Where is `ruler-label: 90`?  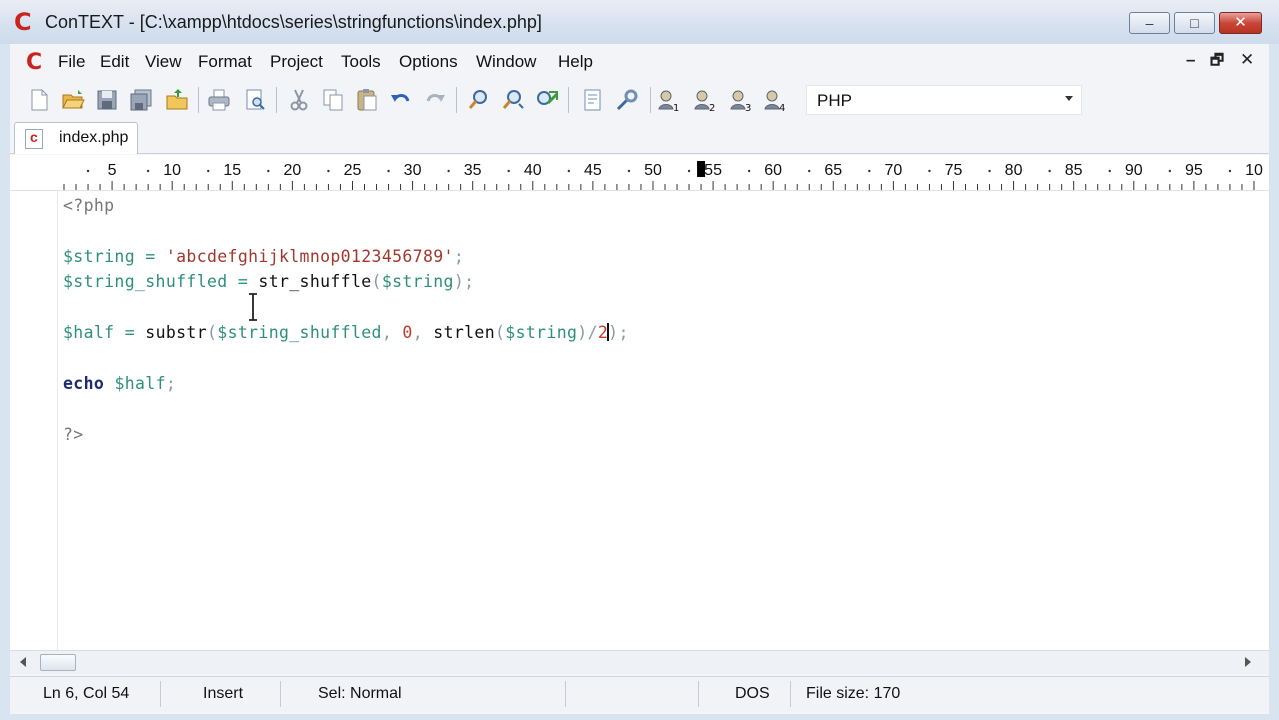
ruler-label: 90 is located at coordinates (1134, 170).